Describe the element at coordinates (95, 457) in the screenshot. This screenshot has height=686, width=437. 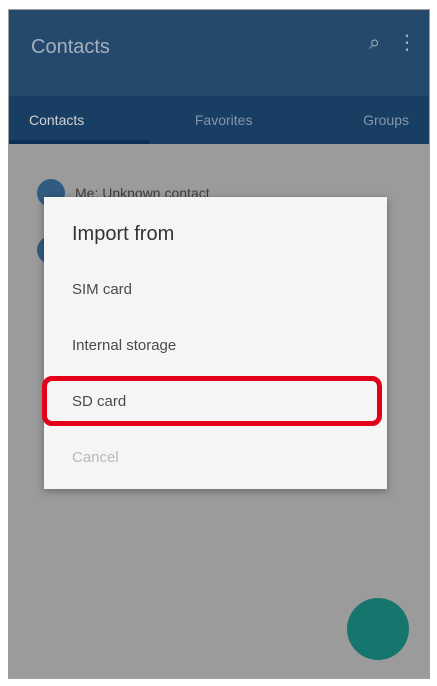
I see `option-cancel: Cancel` at that location.